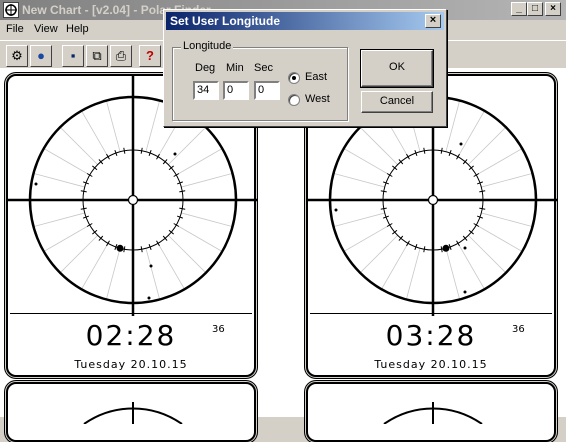 The height and width of the screenshot is (442, 566). I want to click on menu-file: File, so click(15, 29).